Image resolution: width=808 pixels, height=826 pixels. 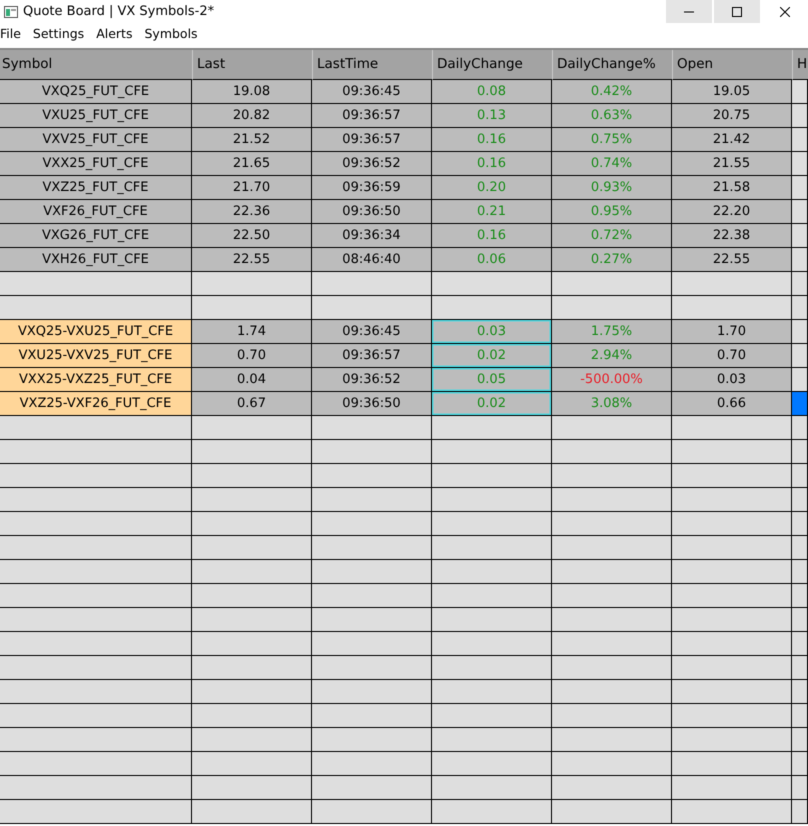 What do you see at coordinates (96, 65) in the screenshot?
I see `column-header: Symbol` at bounding box center [96, 65].